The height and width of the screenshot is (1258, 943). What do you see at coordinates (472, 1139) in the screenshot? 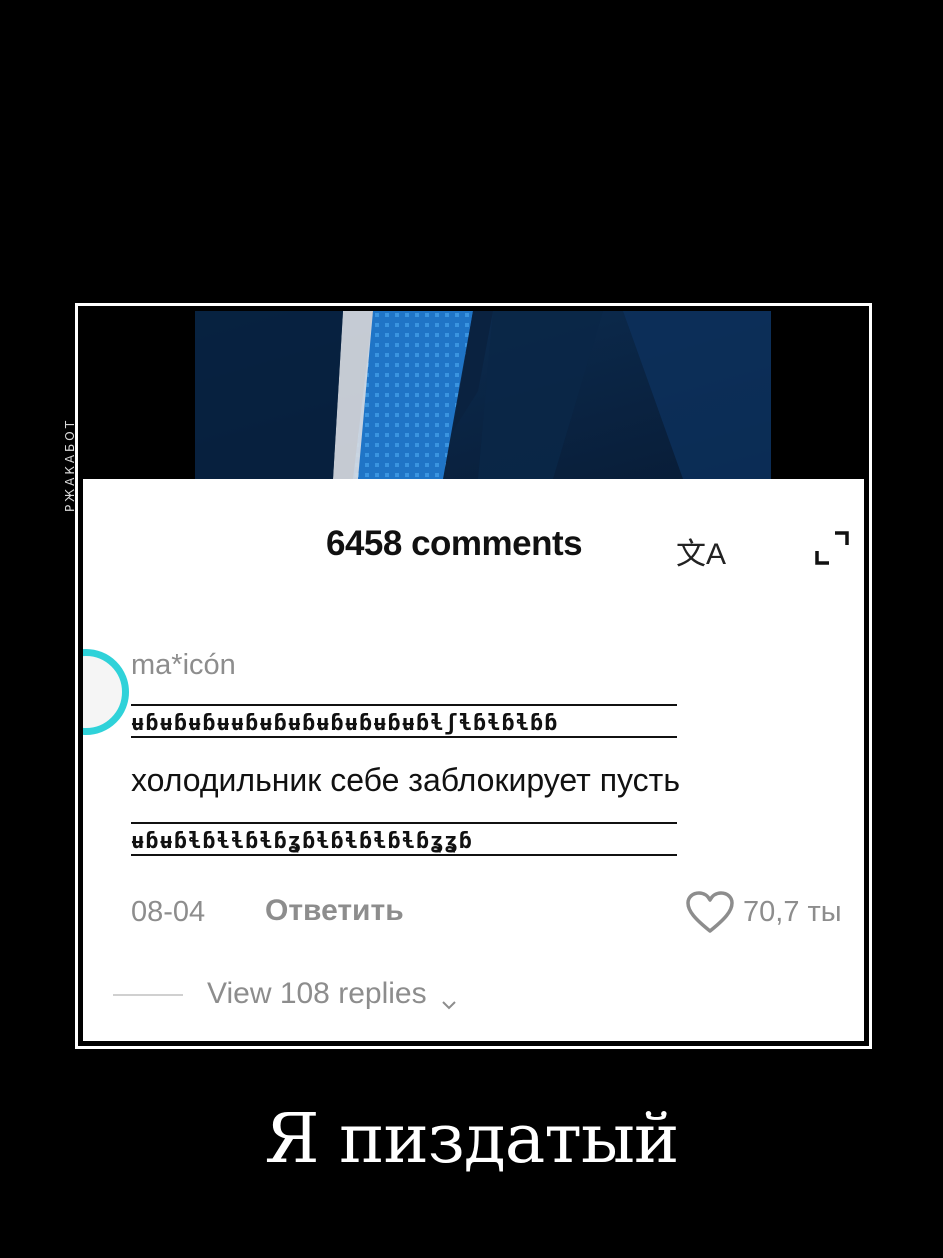
I see `caption-text: Я пиздатый` at bounding box center [472, 1139].